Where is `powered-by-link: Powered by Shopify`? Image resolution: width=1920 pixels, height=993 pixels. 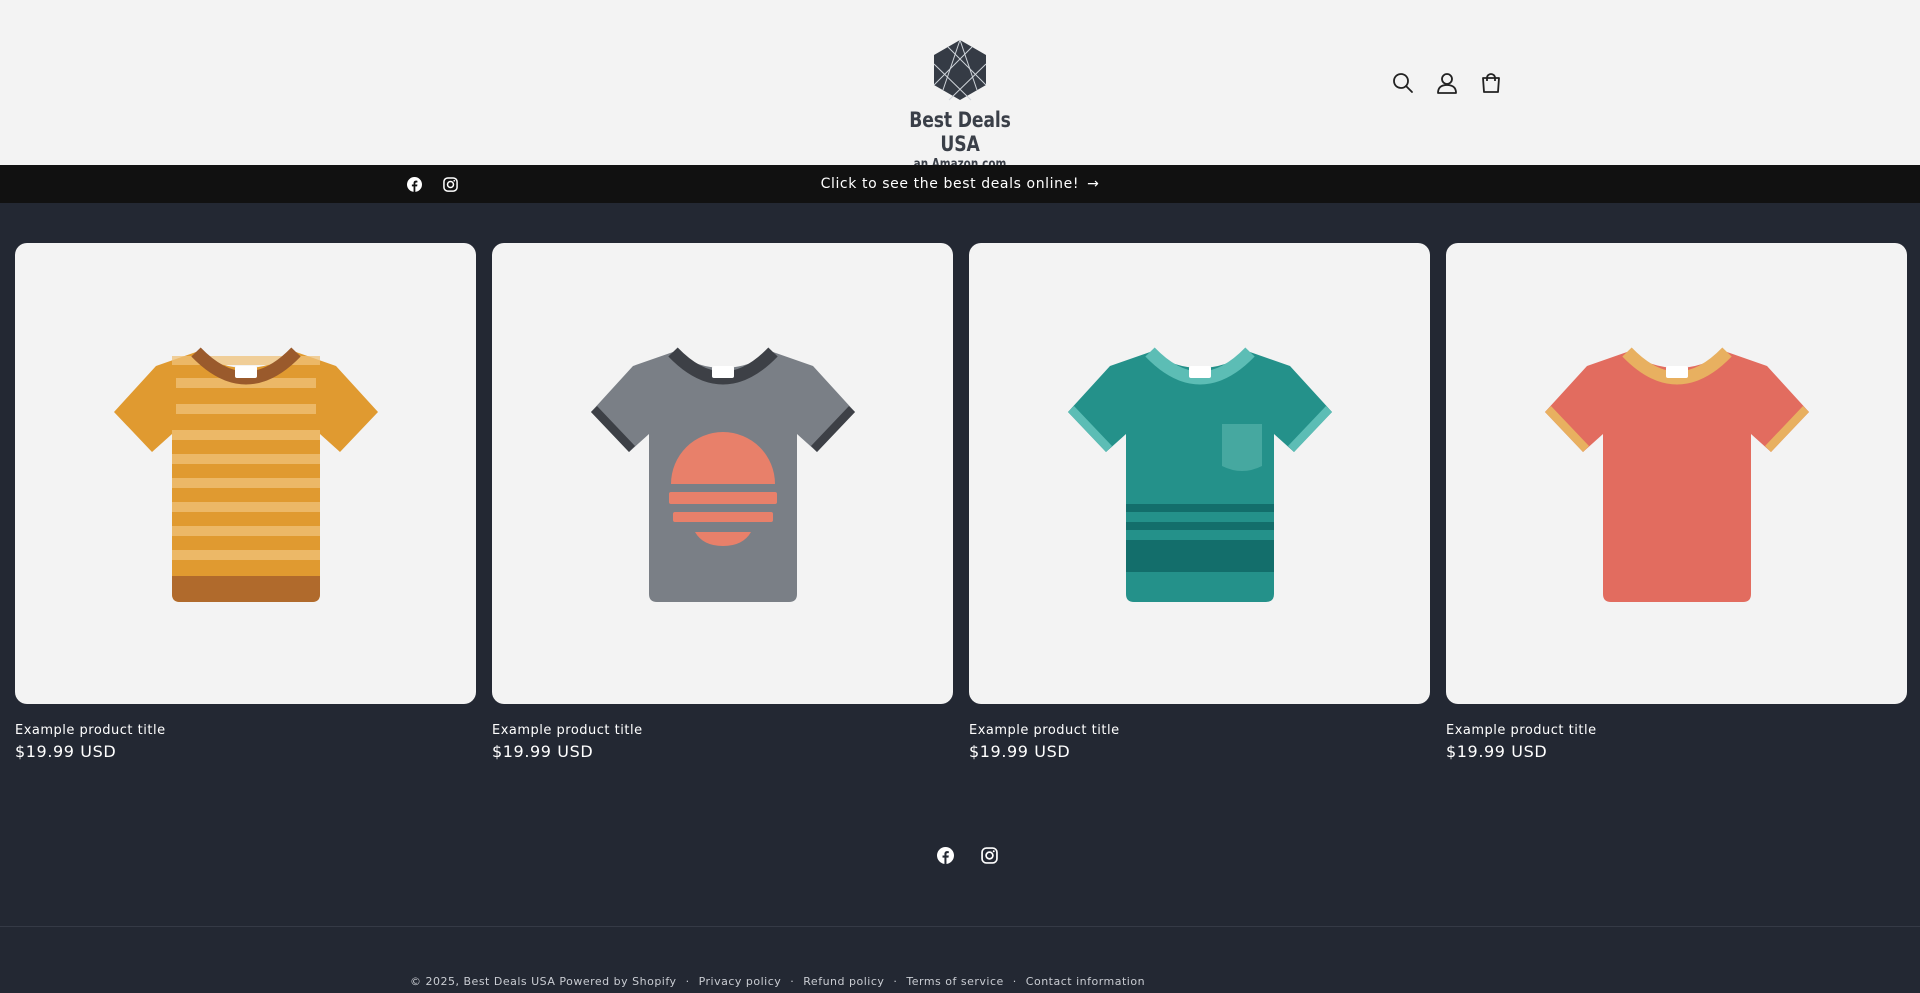 powered-by-link: Powered by Shopify is located at coordinates (617, 981).